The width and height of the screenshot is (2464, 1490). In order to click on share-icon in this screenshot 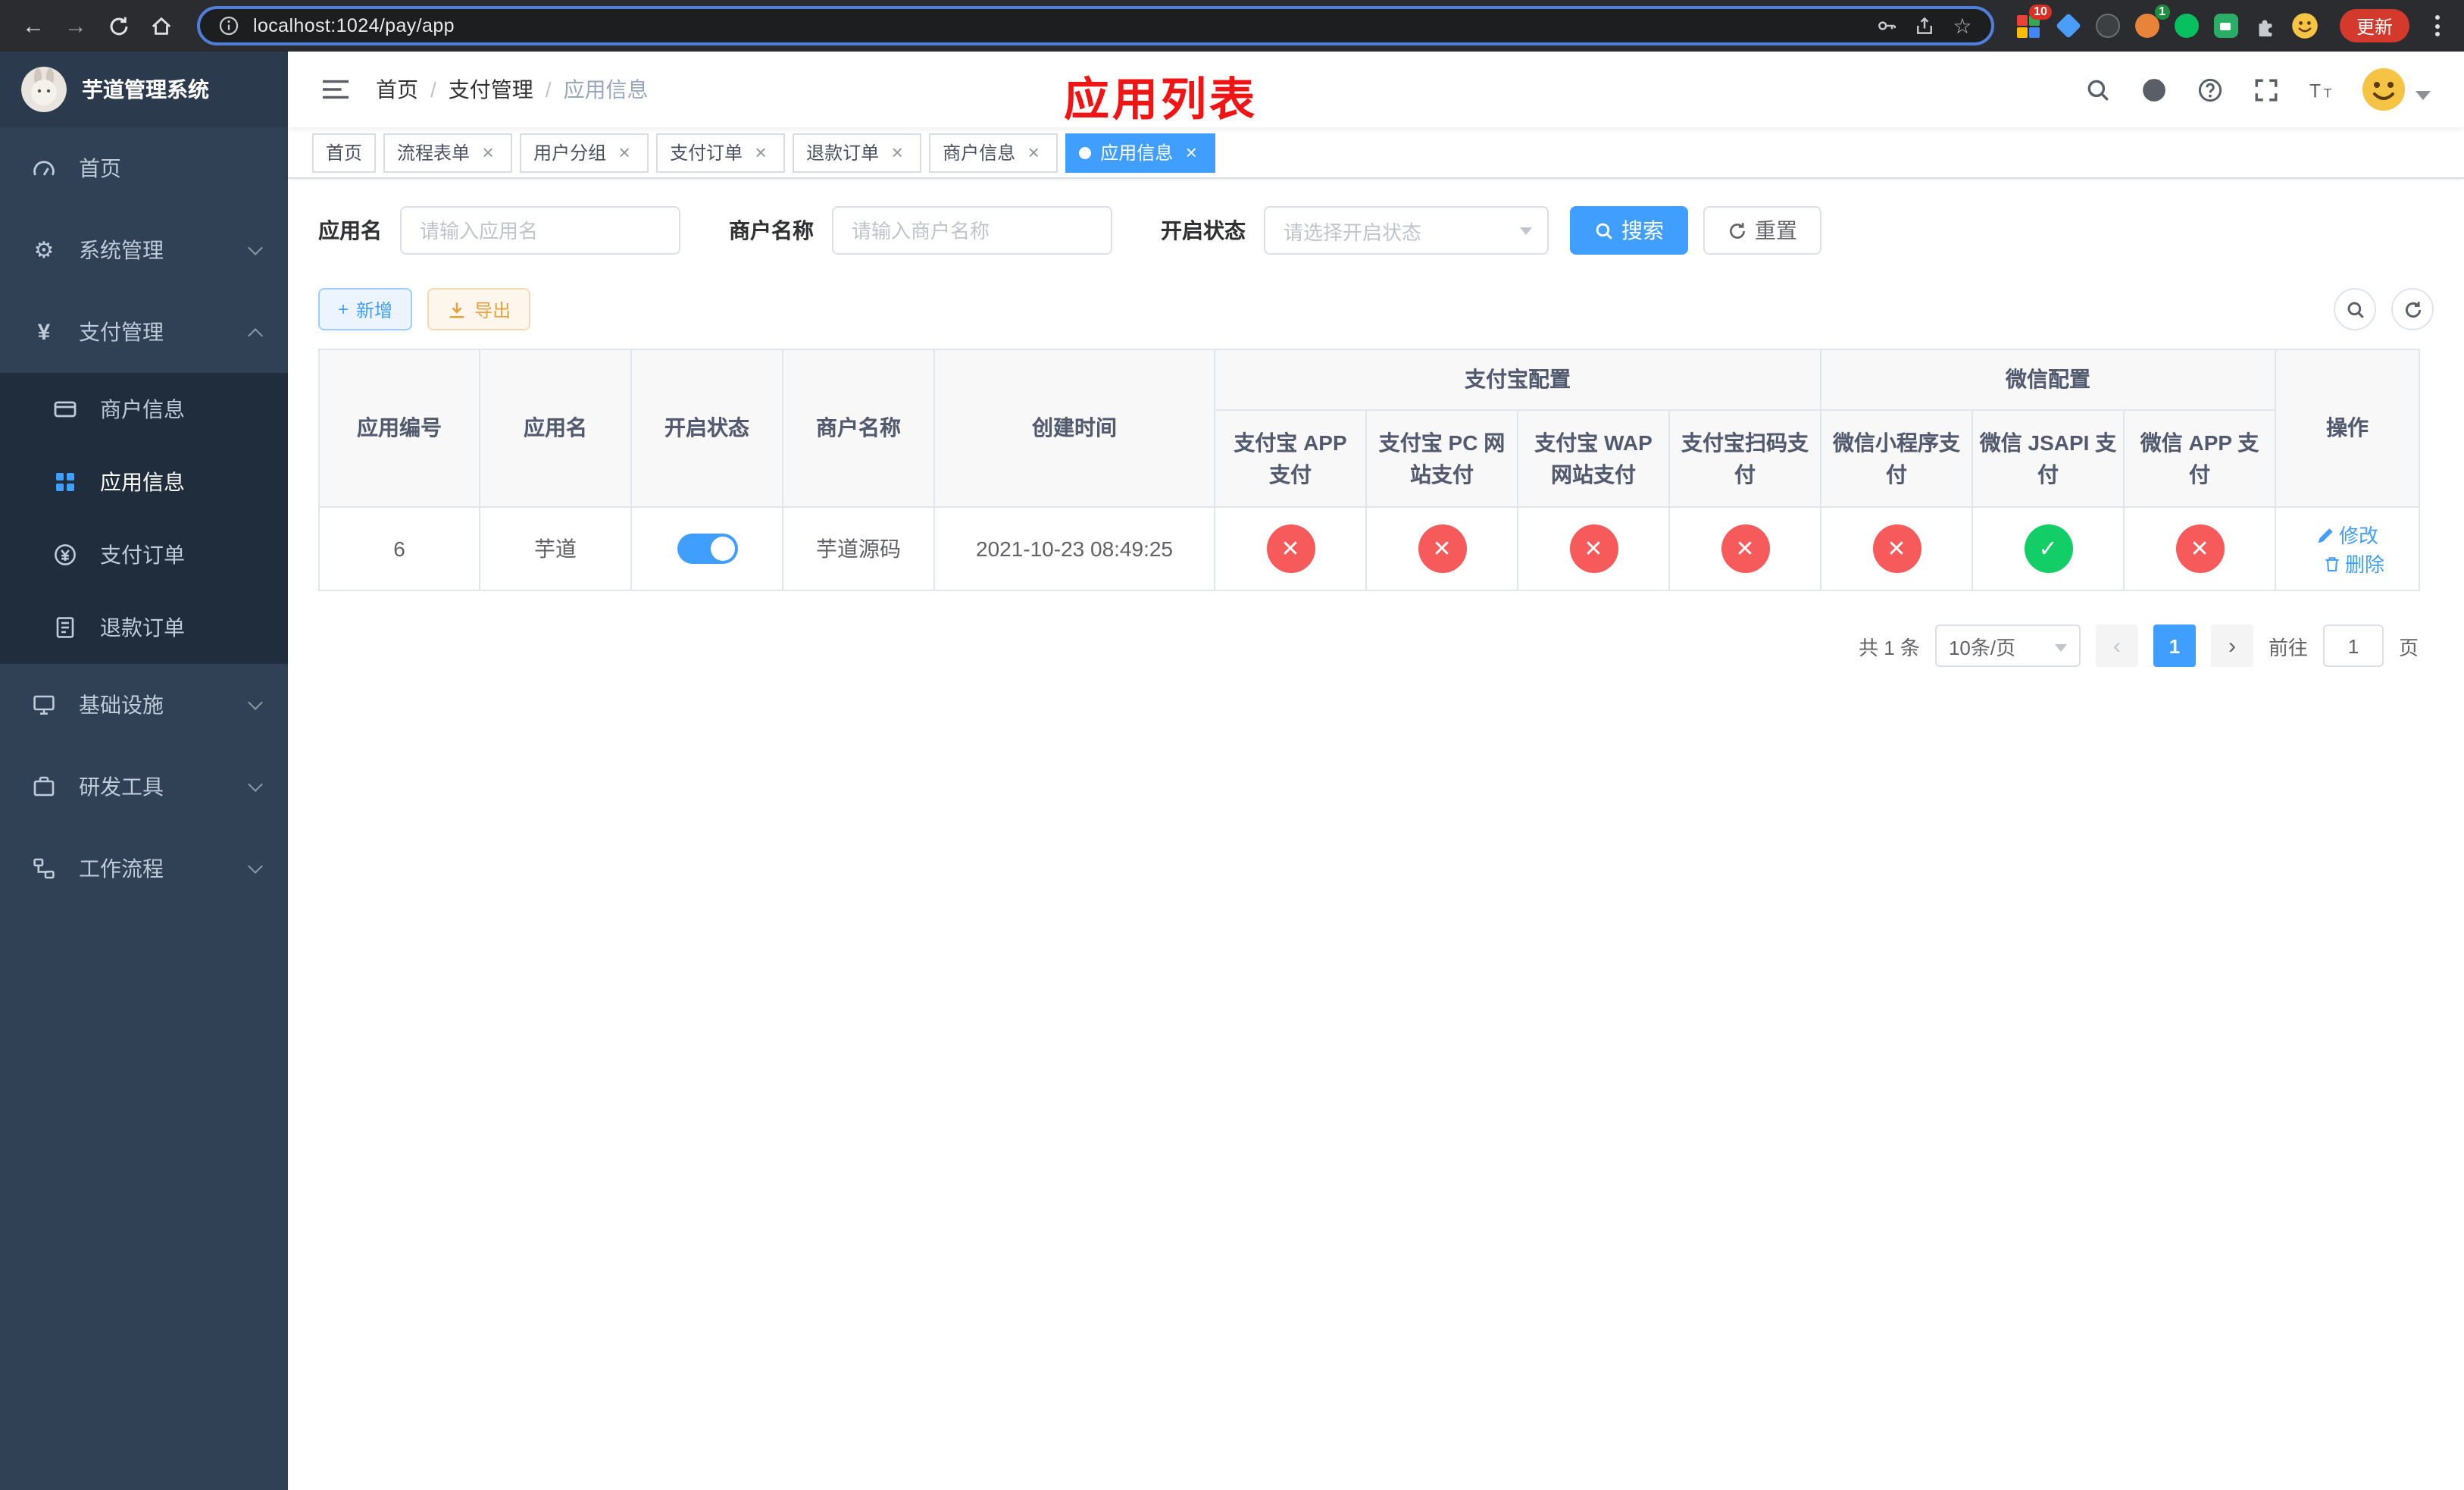, I will do `click(1924, 26)`.